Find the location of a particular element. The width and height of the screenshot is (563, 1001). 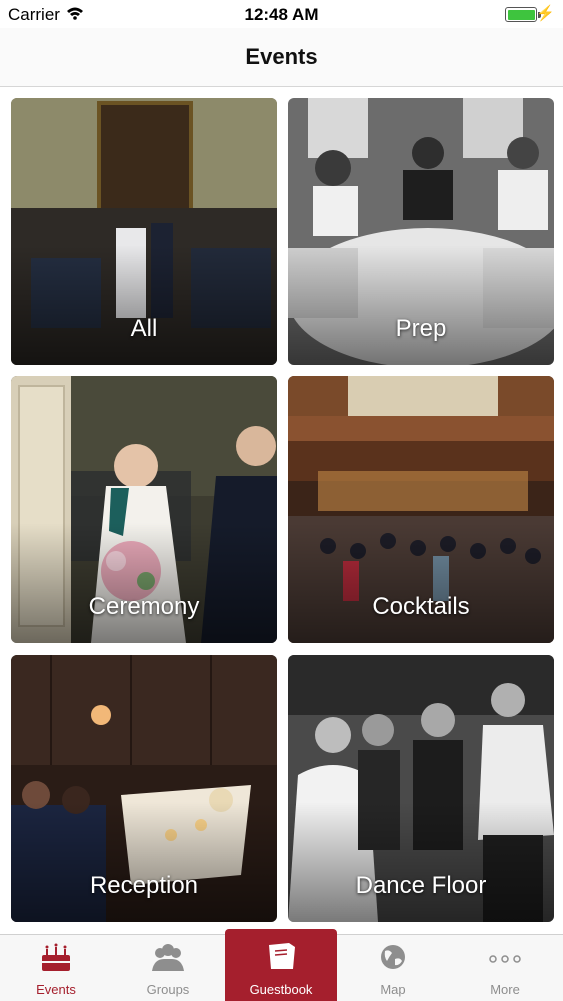

tab-label: Guestbook is located at coordinates (281, 989).